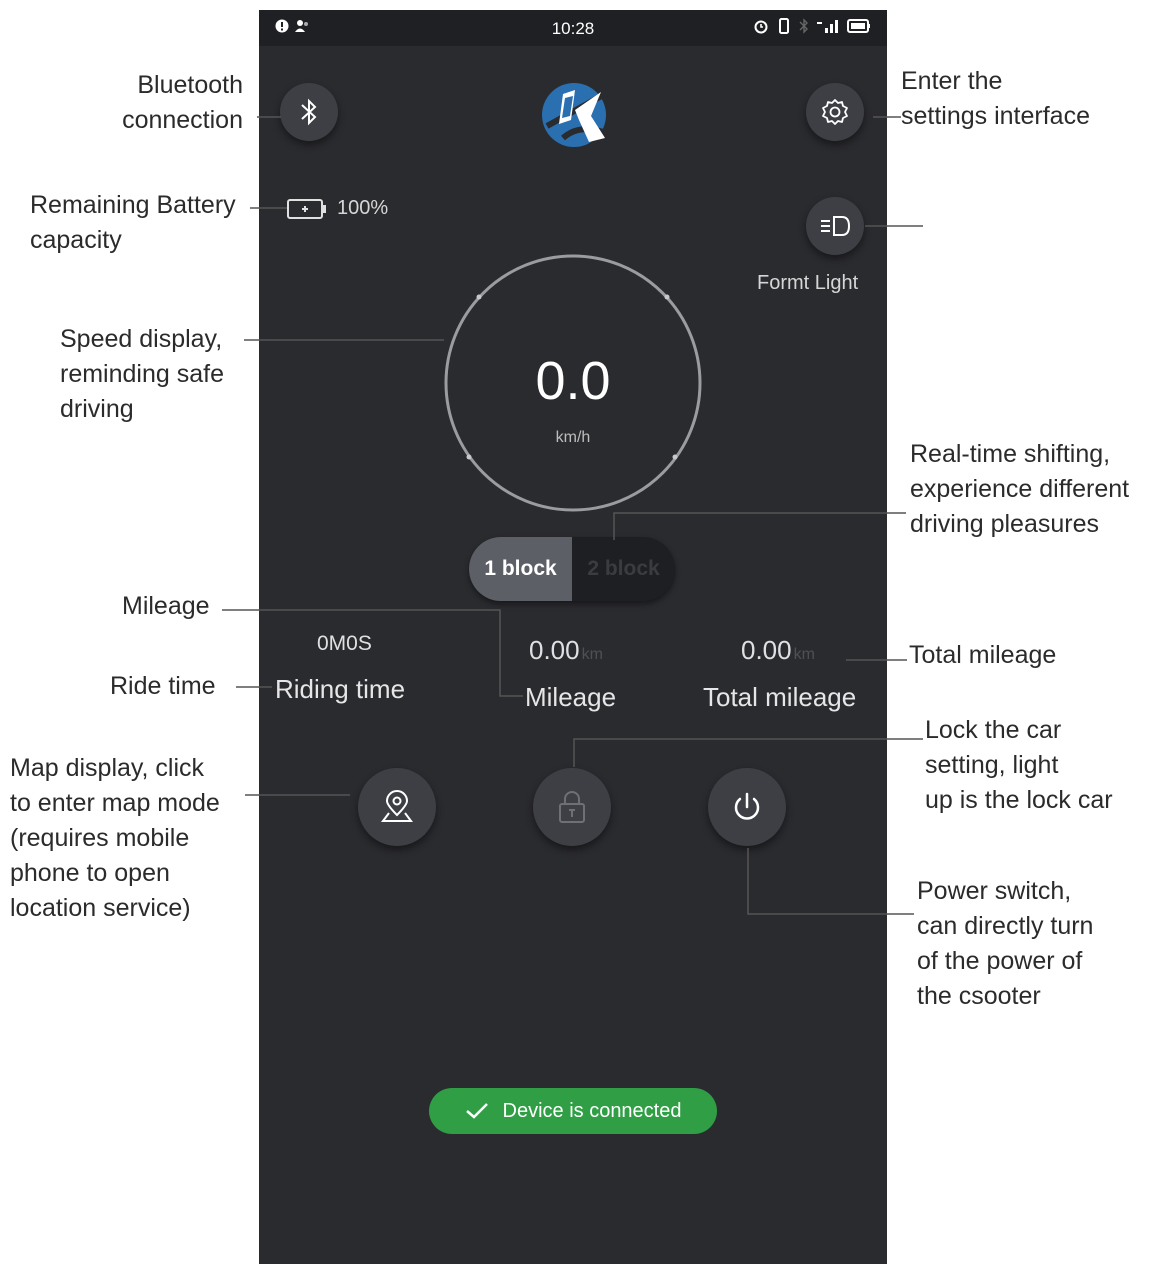  What do you see at coordinates (554, 650) in the screenshot?
I see `mileage-number: 0.00` at bounding box center [554, 650].